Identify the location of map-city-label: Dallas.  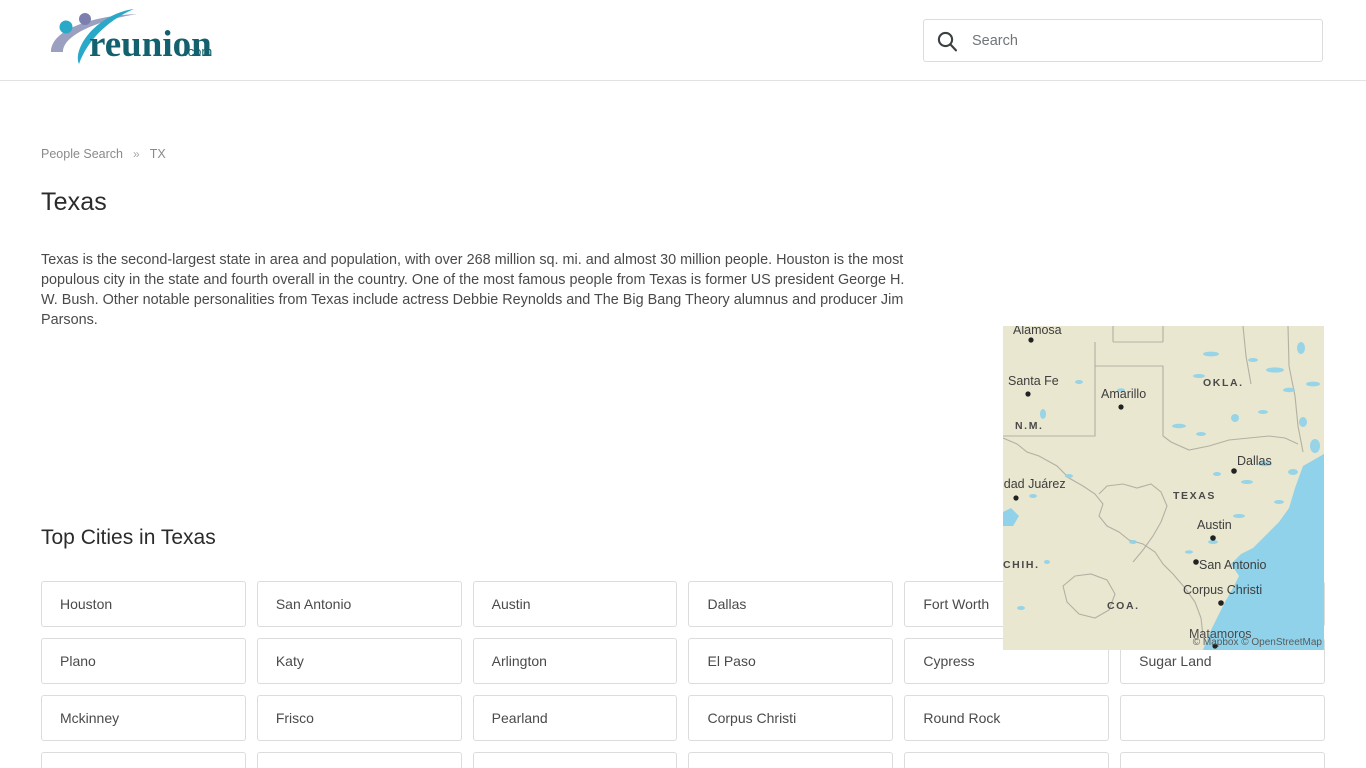
(1254, 461).